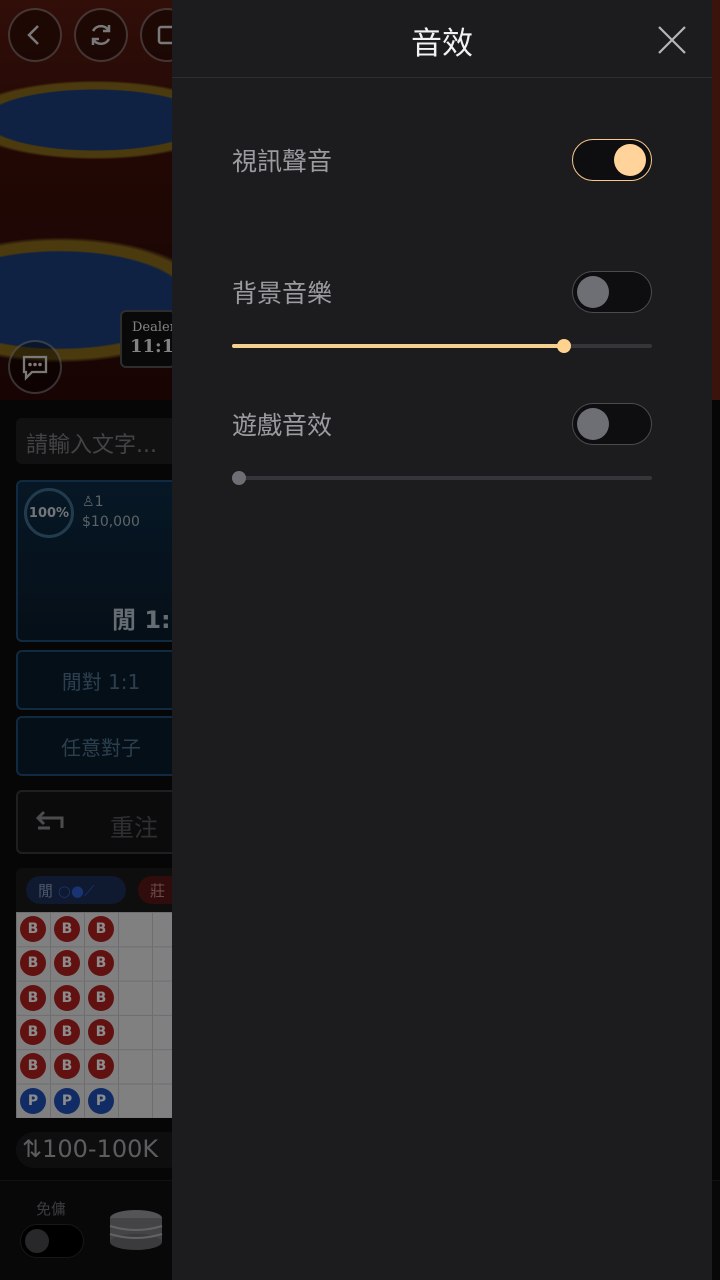 This screenshot has height=1280, width=720. I want to click on video-sound-toggle, so click(612, 160).